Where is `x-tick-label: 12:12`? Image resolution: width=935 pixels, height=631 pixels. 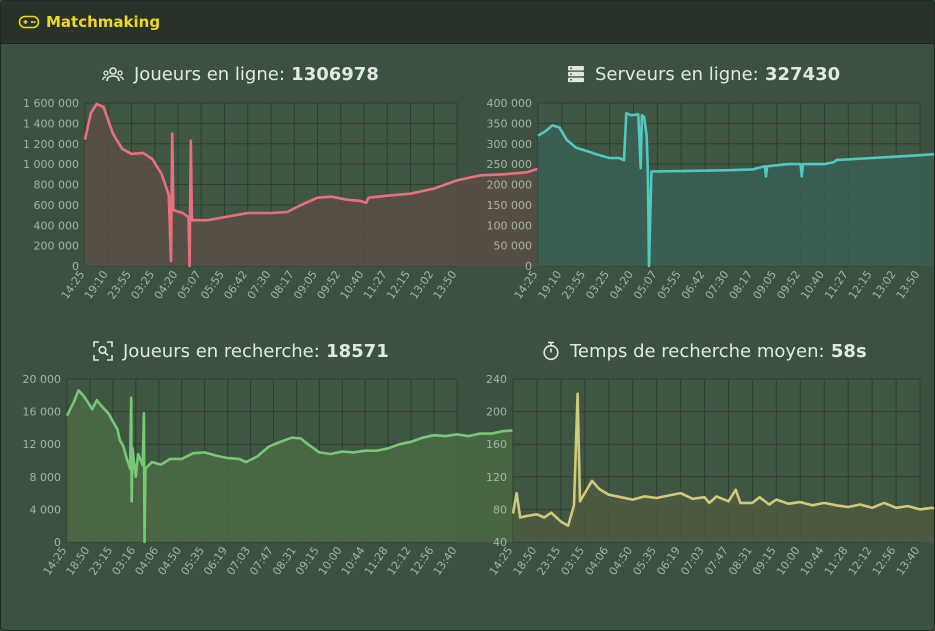 x-tick-label: 12:12 is located at coordinates (860, 560).